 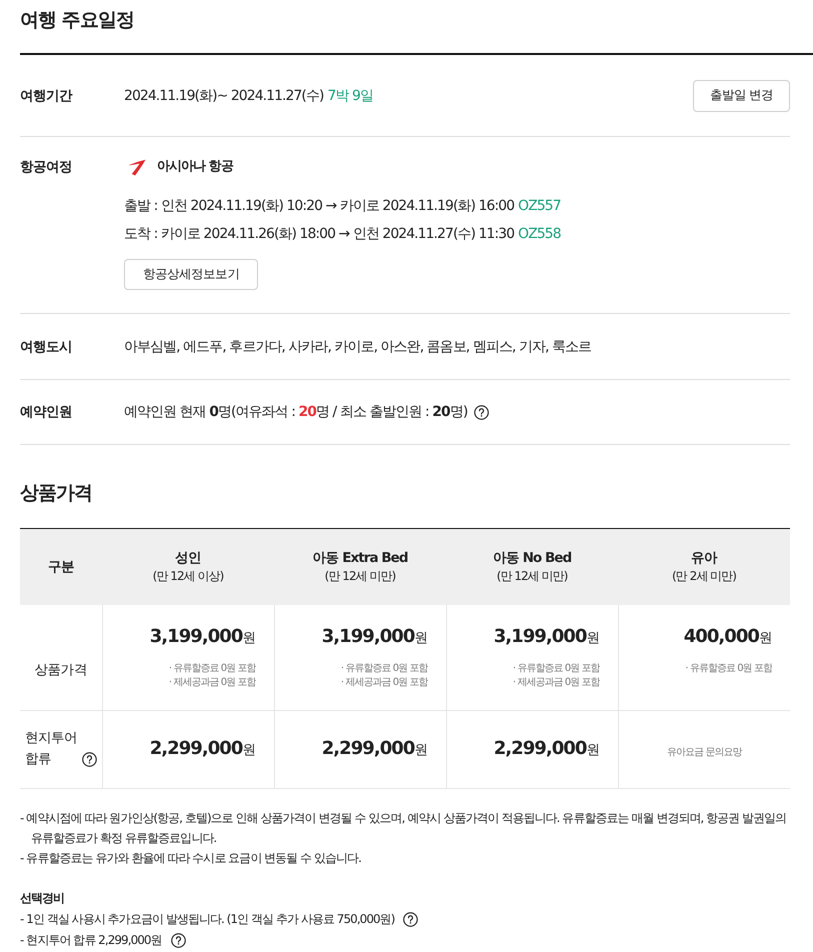 I want to click on section-title: 상품가격, so click(x=57, y=493).